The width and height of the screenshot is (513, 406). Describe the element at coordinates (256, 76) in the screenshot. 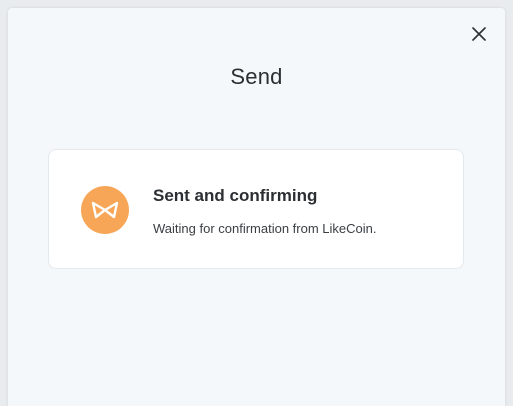

I see `dialog-title: Send` at that location.